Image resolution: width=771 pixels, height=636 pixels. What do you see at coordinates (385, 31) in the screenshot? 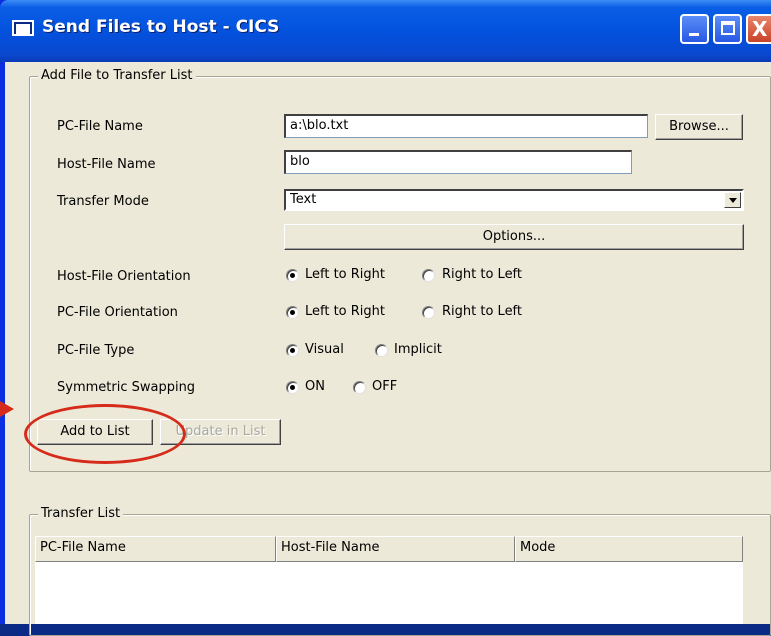
I see `title-bar: Send Files to Host - CICS X` at bounding box center [385, 31].